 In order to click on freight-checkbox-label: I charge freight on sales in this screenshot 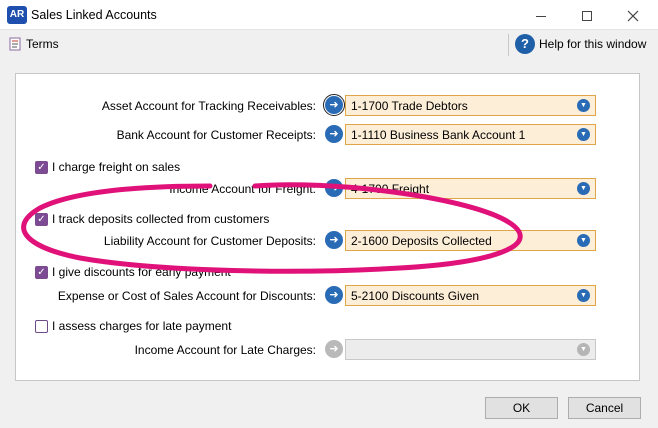, I will do `click(116, 167)`.